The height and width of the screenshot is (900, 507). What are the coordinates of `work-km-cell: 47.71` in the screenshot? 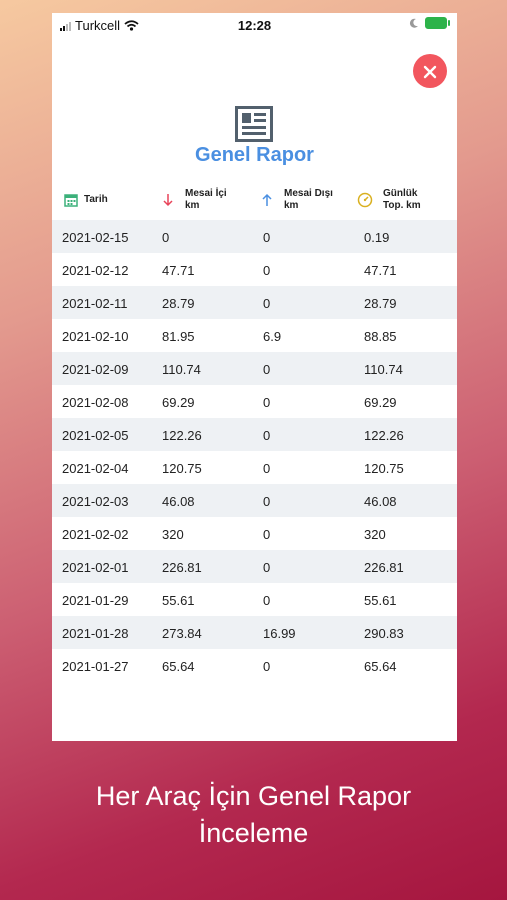 It's located at (178, 270).